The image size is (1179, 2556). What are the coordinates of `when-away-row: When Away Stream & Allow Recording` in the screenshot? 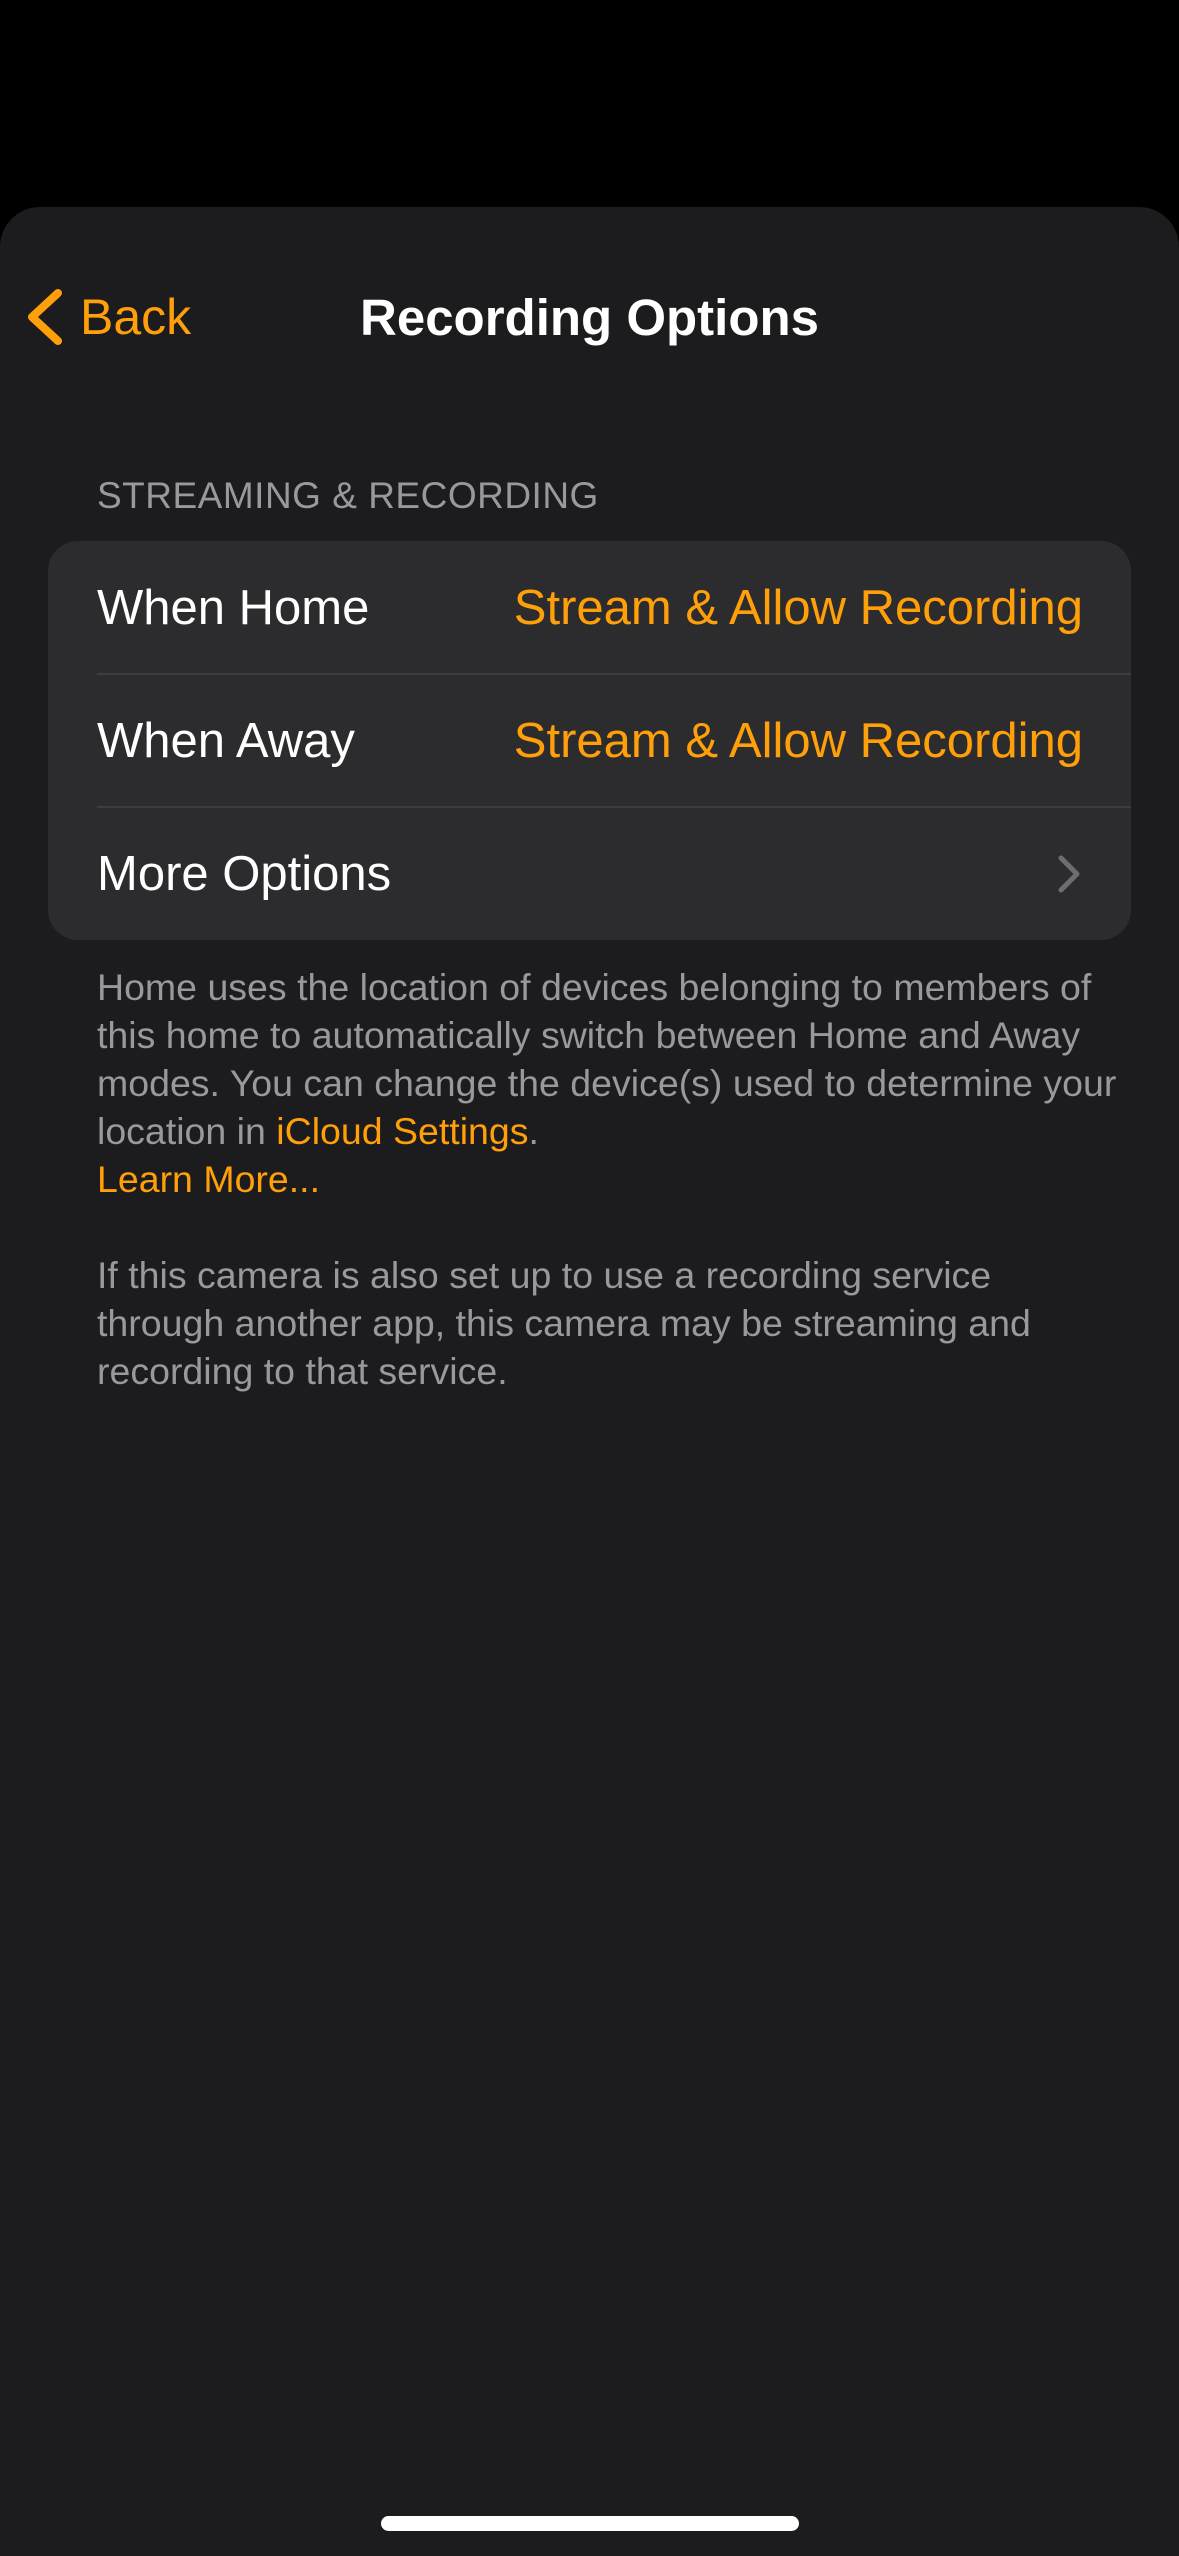 It's located at (589, 740).